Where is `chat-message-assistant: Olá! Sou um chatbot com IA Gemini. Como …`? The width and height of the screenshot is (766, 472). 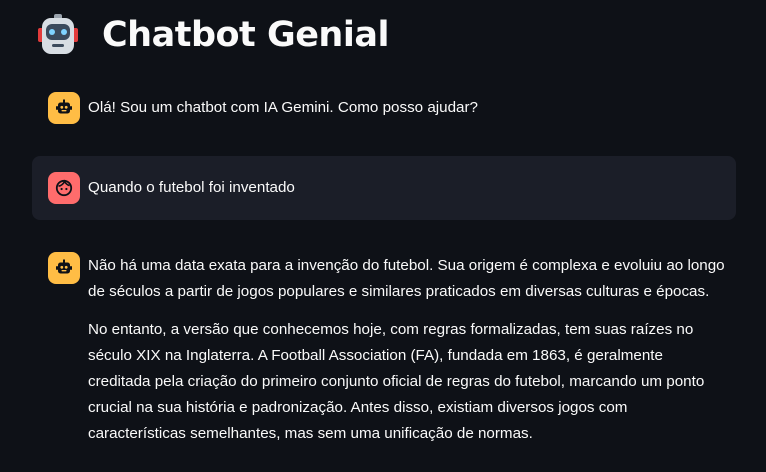 chat-message-assistant: Olá! Sou um chatbot com IA Gemini. Como … is located at coordinates (384, 108).